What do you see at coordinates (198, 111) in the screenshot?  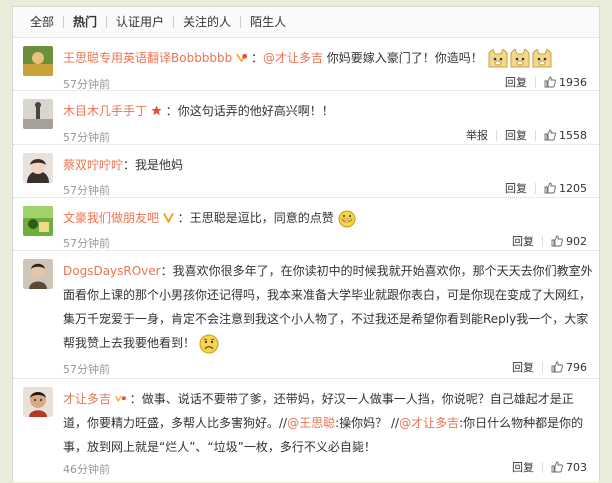 I see `comment-body: 木目木几手手丁 ：你这句话弄的他好高兴啊！！` at bounding box center [198, 111].